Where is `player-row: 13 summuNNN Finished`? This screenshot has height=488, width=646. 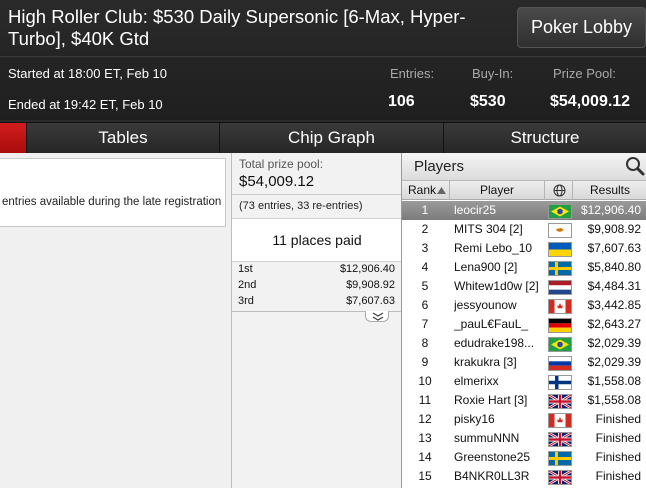
player-row: 13 summuNNN Finished is located at coordinates (524, 438).